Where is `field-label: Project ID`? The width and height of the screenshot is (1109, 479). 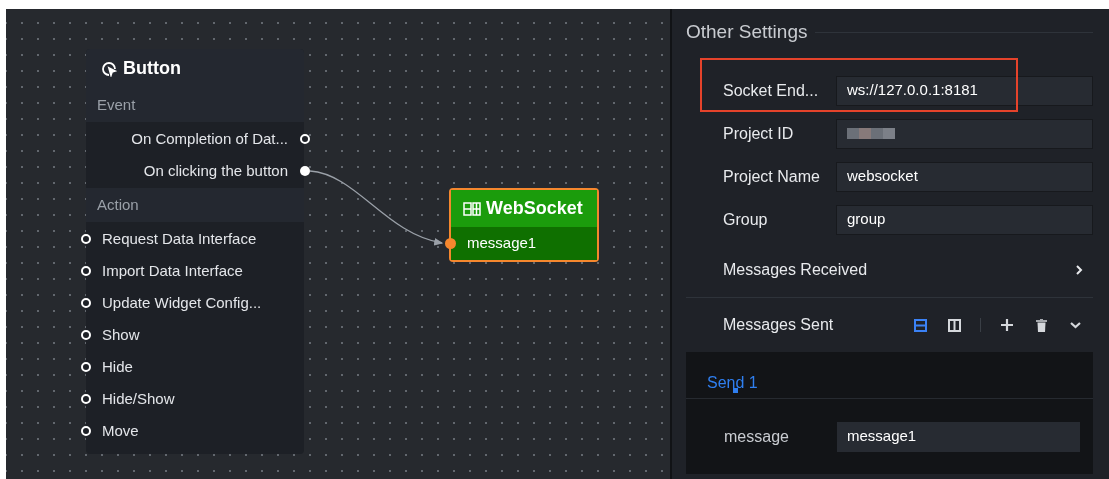 field-label: Project ID is located at coordinates (759, 133).